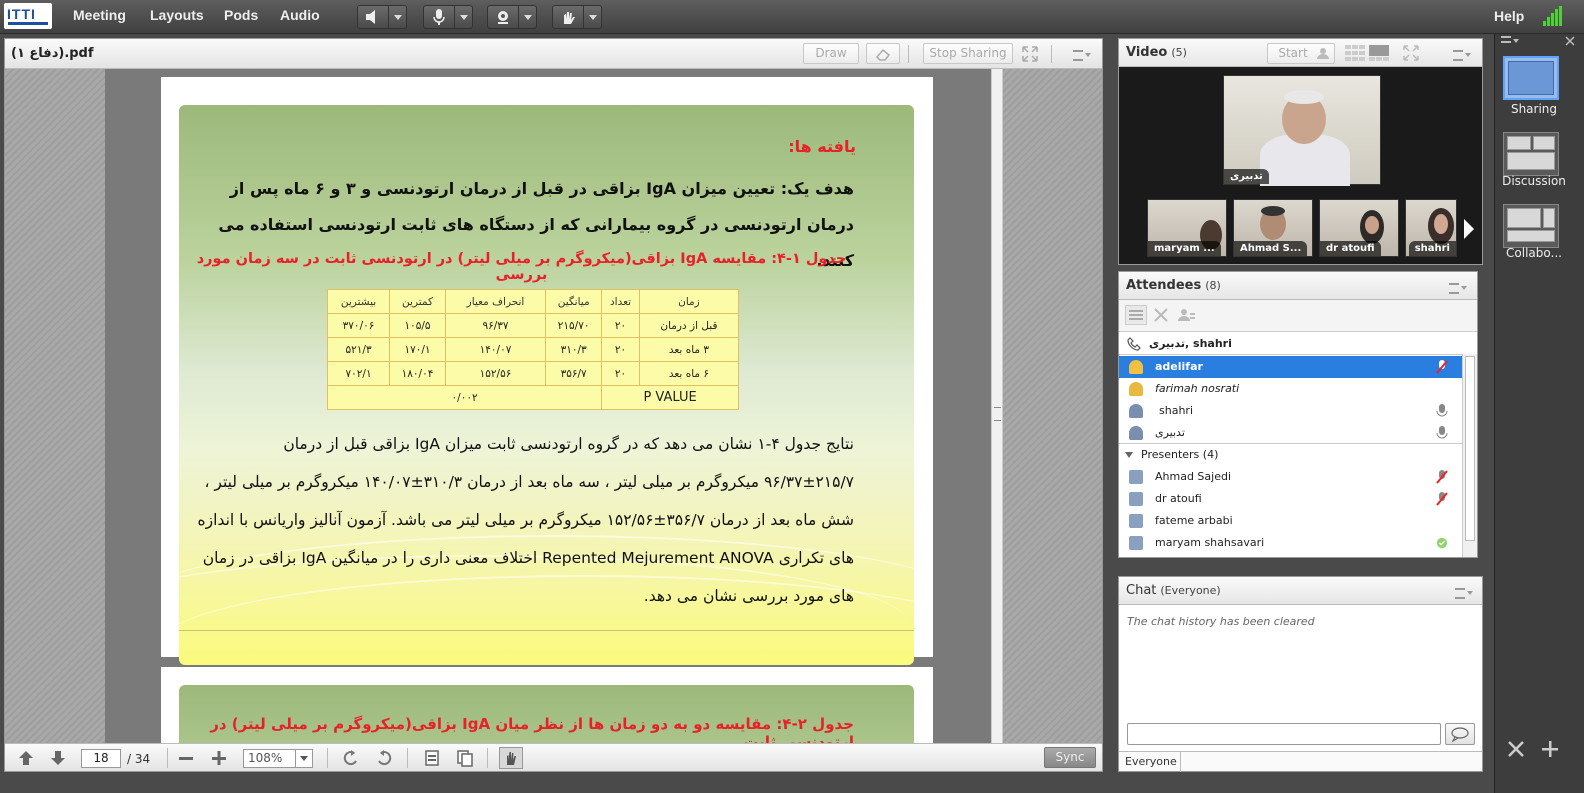 Image resolution: width=1584 pixels, height=793 pixels. What do you see at coordinates (241, 15) in the screenshot?
I see `menu-pods: Pods` at bounding box center [241, 15].